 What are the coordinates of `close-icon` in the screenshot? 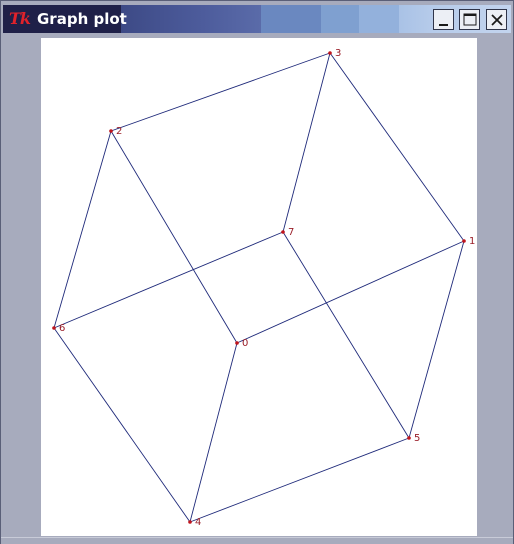 It's located at (497, 20).